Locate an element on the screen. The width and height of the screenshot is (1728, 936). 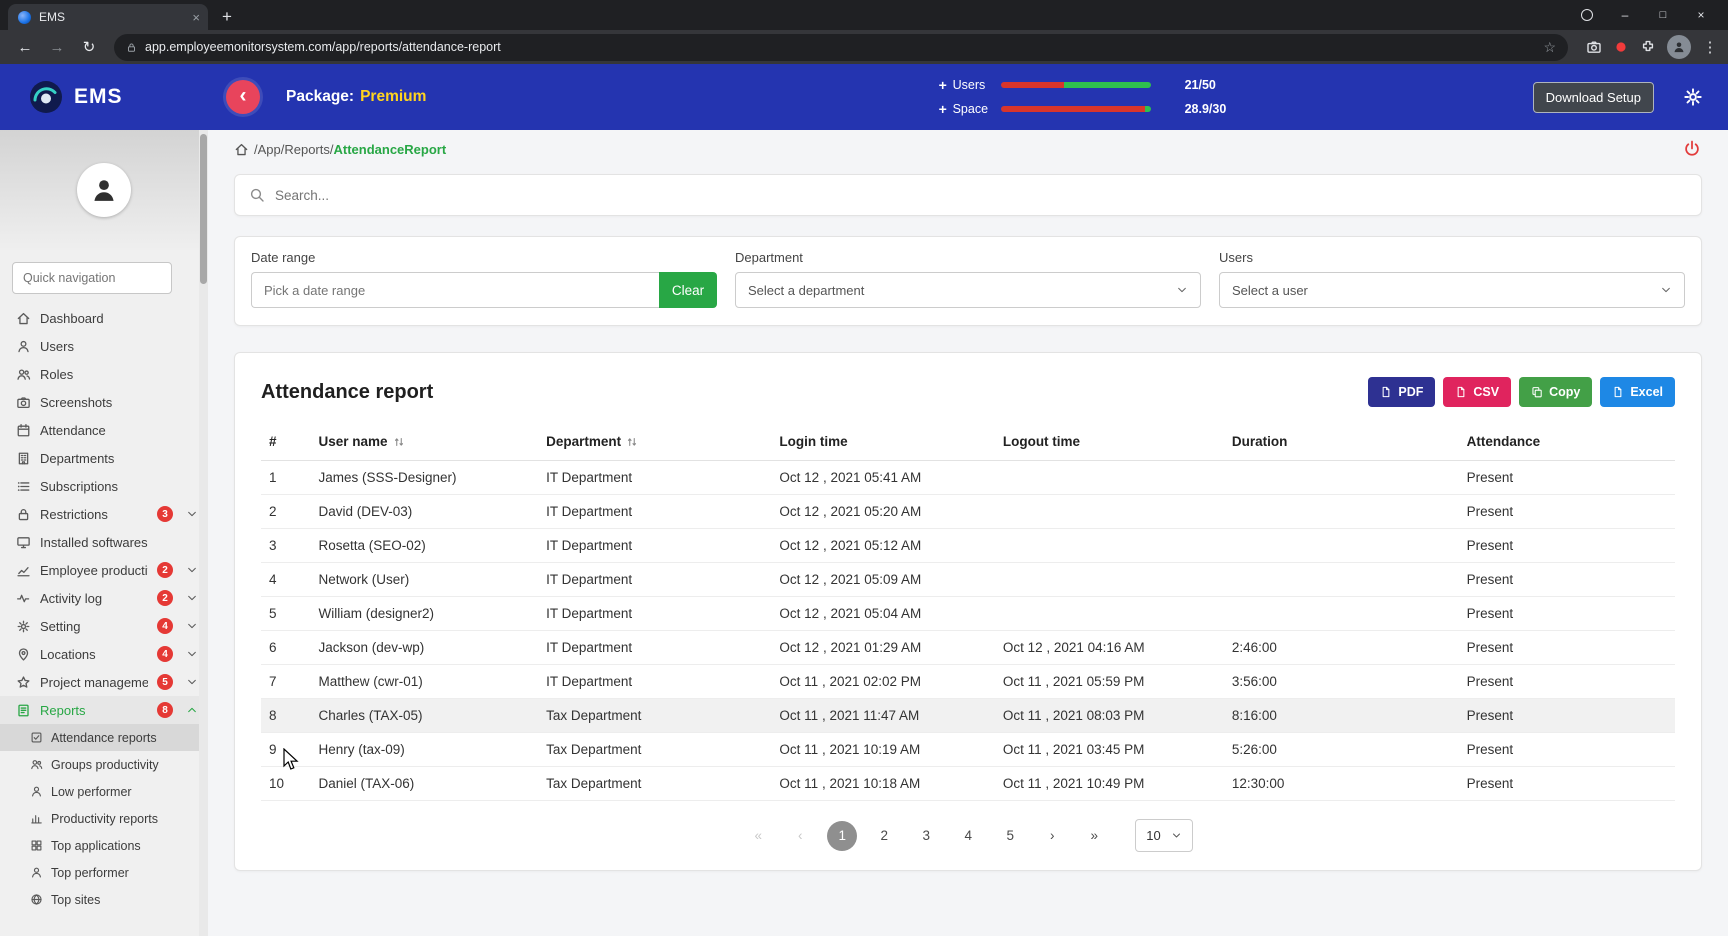
user-icon is located at coordinates (23, 346).